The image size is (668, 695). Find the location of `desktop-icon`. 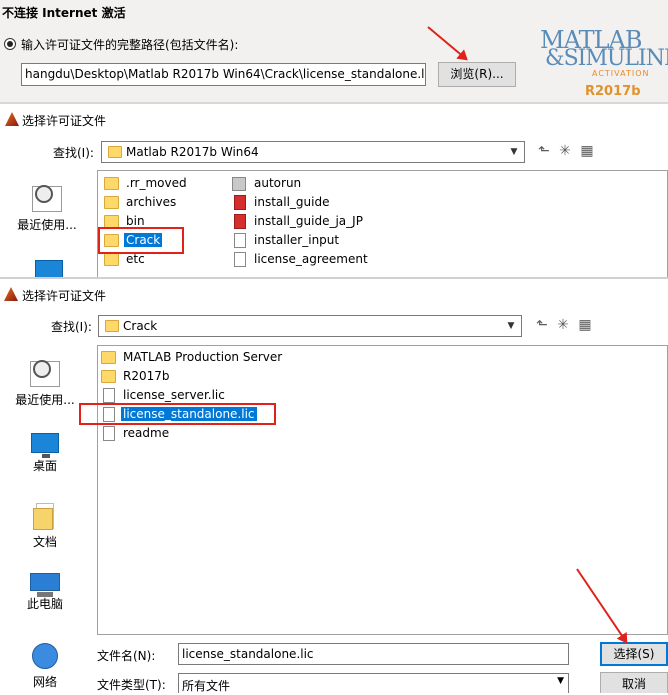

desktop-icon is located at coordinates (45, 445).